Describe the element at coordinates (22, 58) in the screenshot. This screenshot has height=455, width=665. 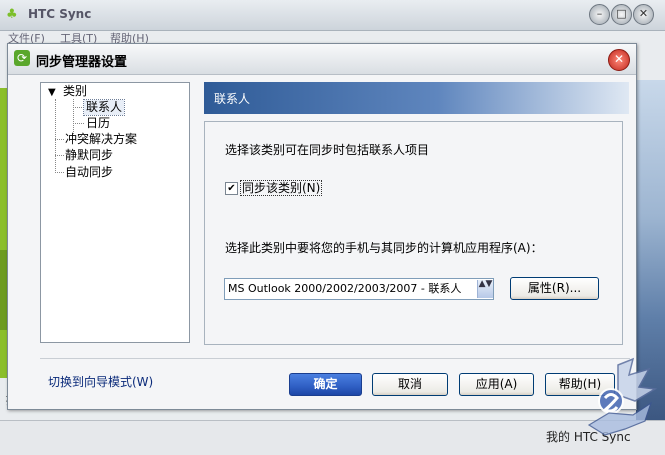
I see `sync-icon: ⟳` at that location.